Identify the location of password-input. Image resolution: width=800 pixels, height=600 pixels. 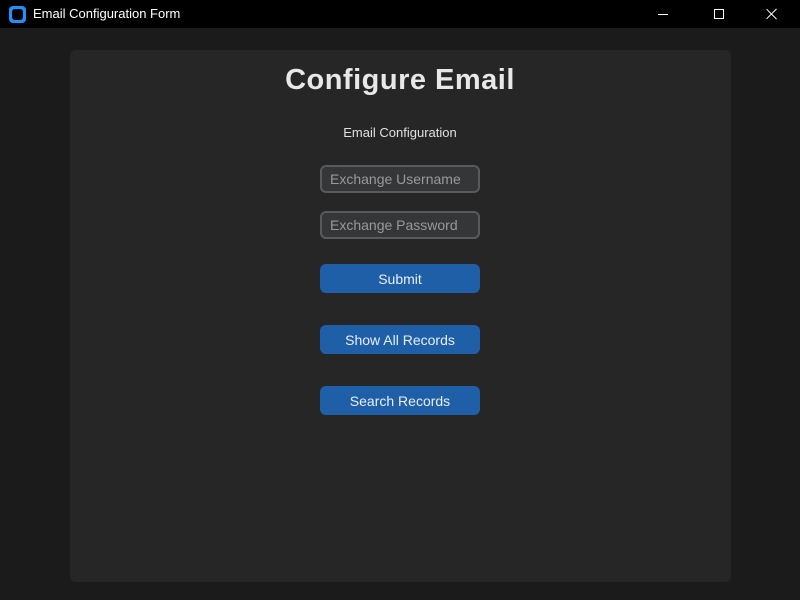
(400, 225).